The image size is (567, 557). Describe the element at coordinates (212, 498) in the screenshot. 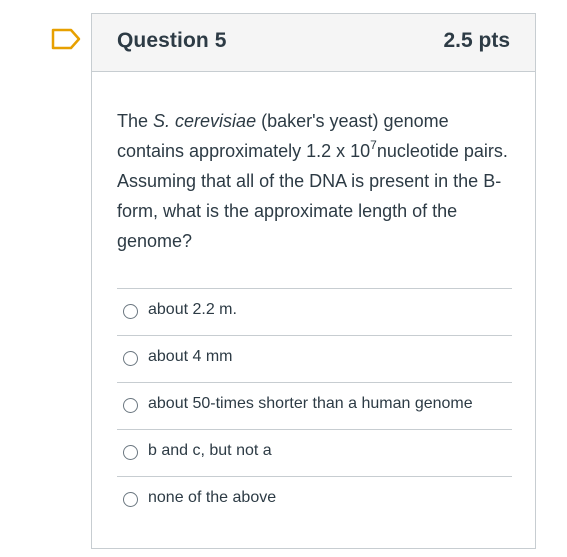

I see `answer-label: none of the above` at that location.